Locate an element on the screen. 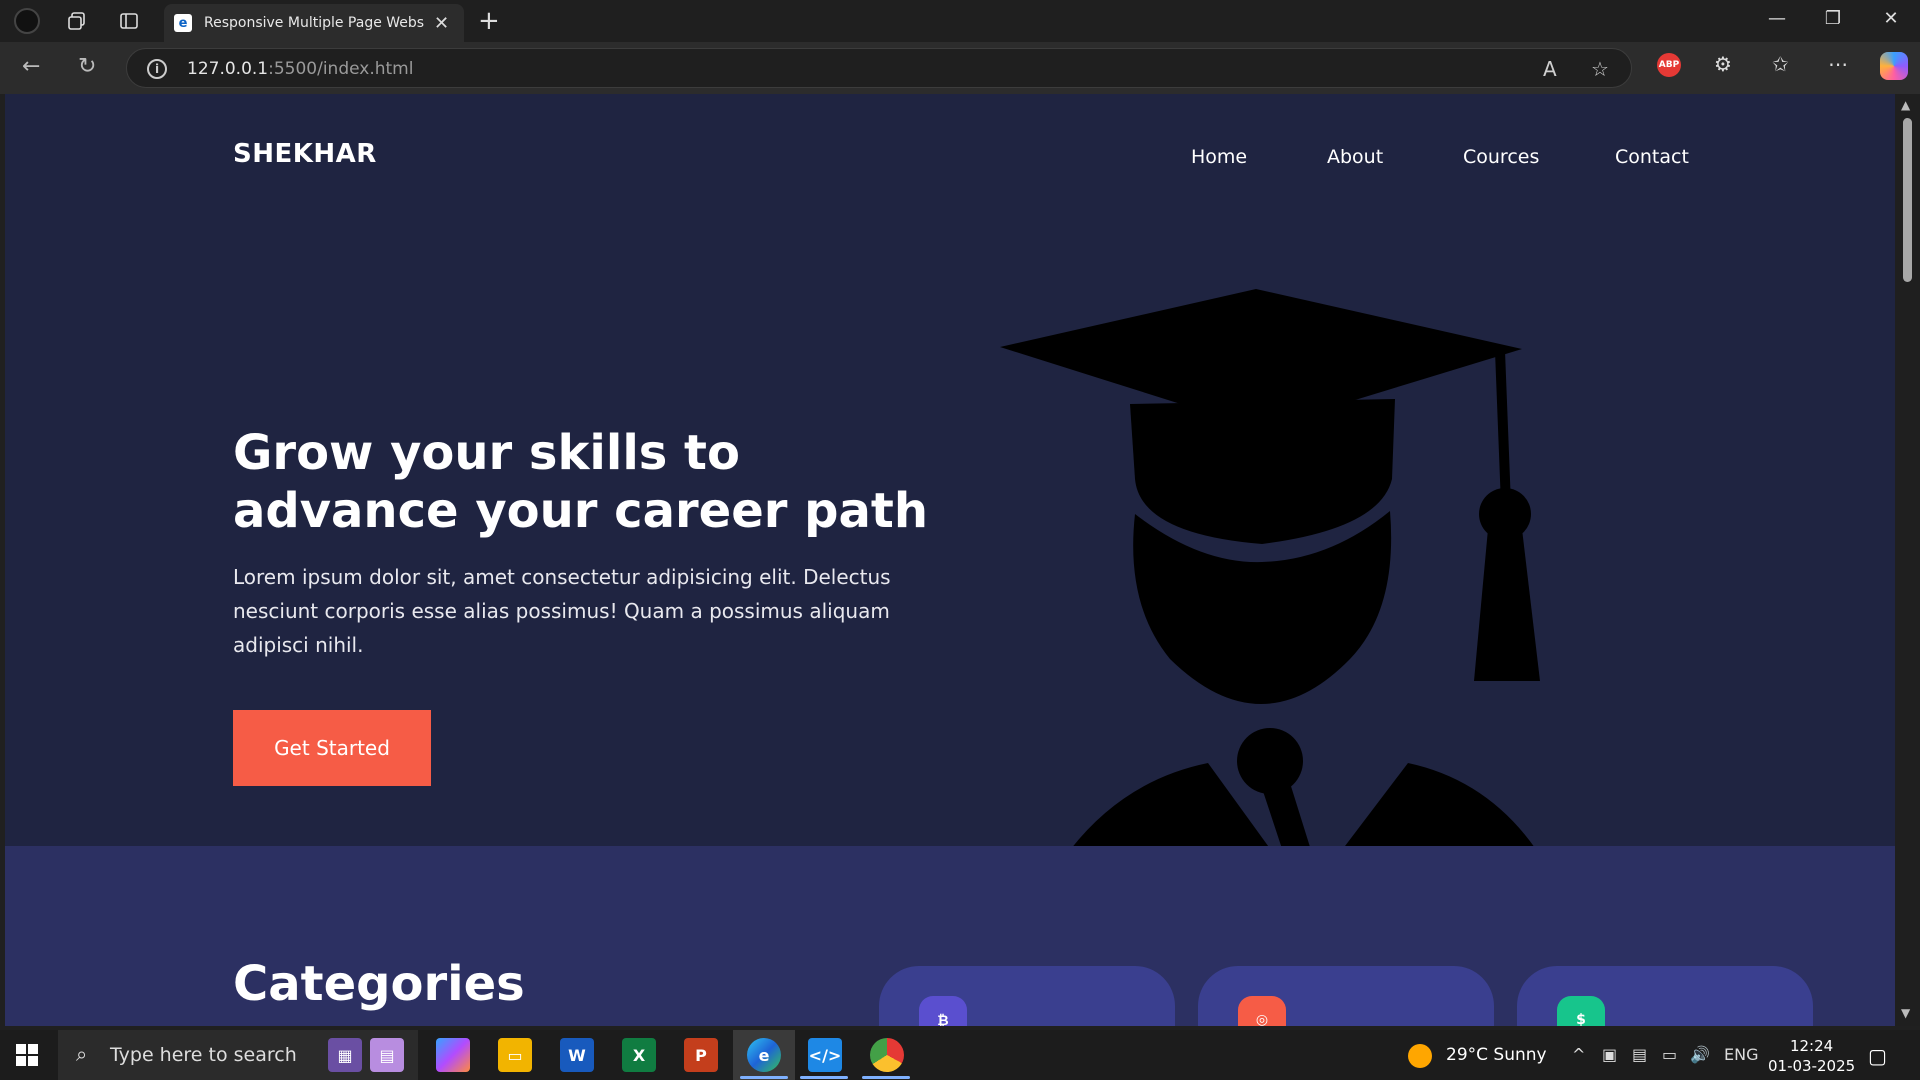 The width and height of the screenshot is (1920, 1080). minimize-icon: — is located at coordinates (1777, 18).